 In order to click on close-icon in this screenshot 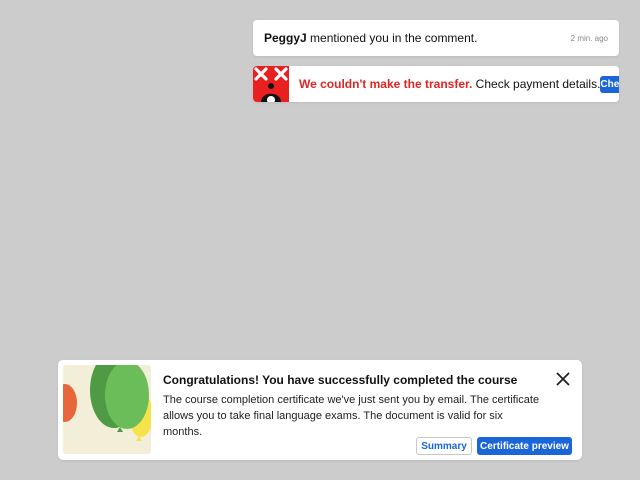, I will do `click(563, 379)`.